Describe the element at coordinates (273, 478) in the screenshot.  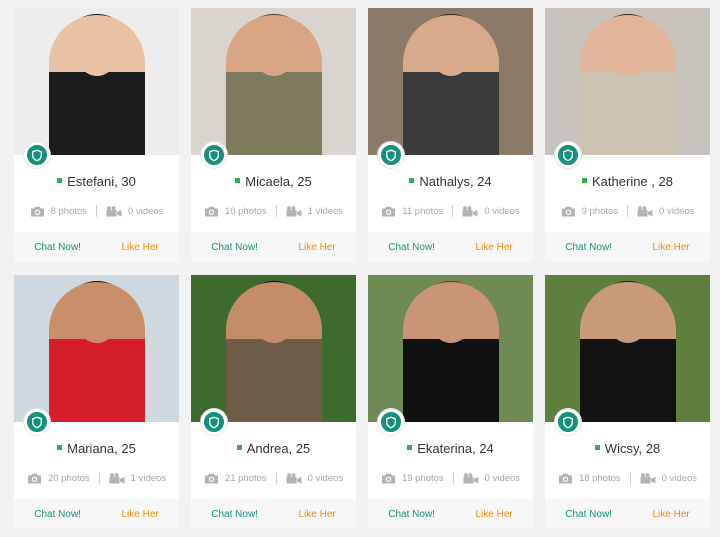
I see `media-stats: 21 photos 0 videos` at that location.